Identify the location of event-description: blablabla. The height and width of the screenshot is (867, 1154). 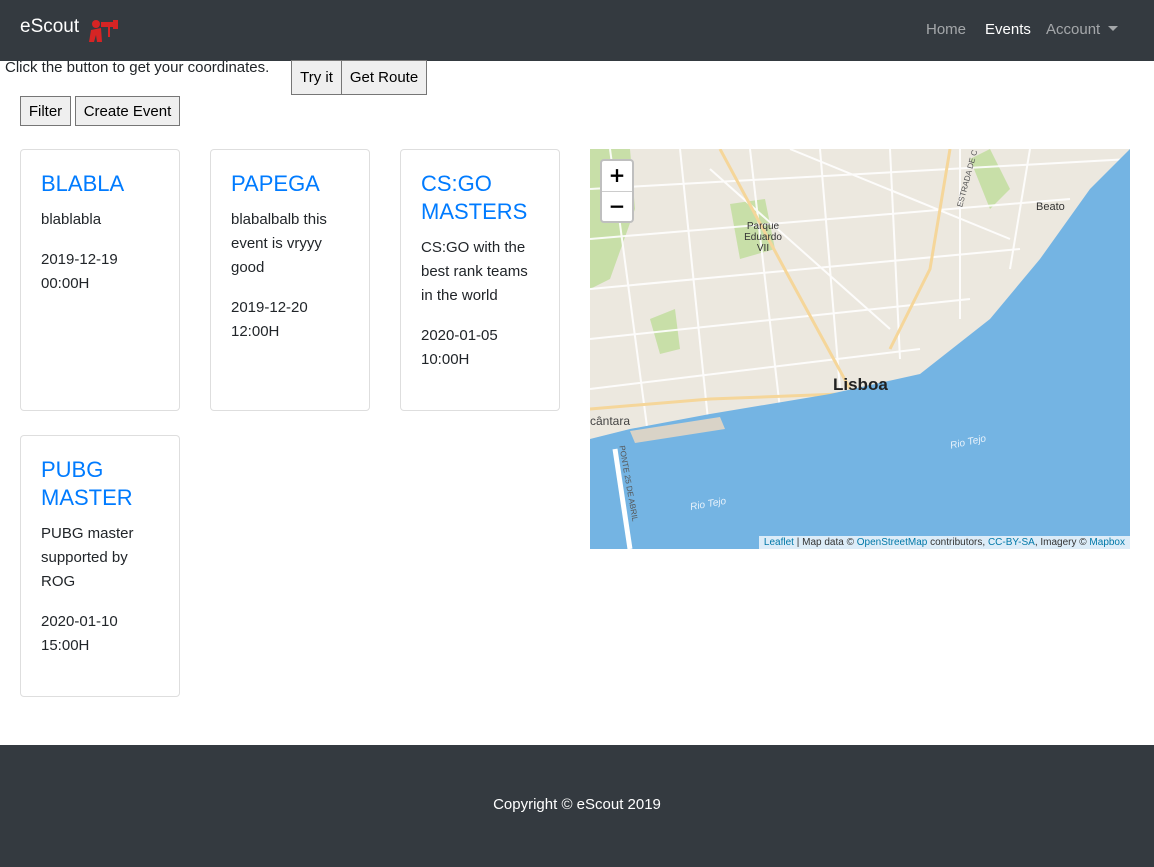
(71, 219).